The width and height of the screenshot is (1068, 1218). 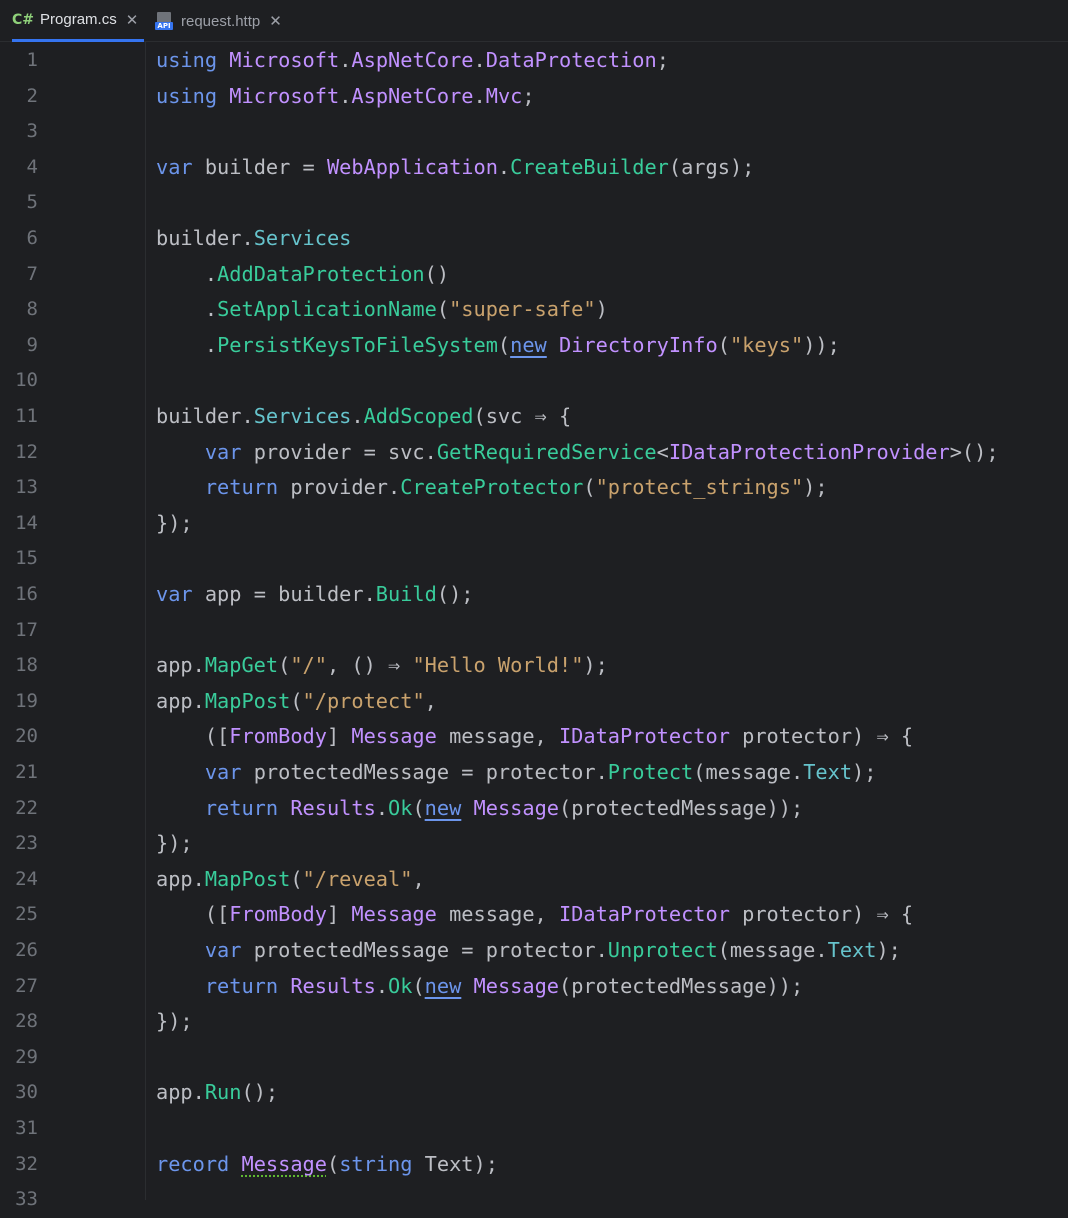 What do you see at coordinates (339, 736) in the screenshot?
I see `code-text-token: ]` at bounding box center [339, 736].